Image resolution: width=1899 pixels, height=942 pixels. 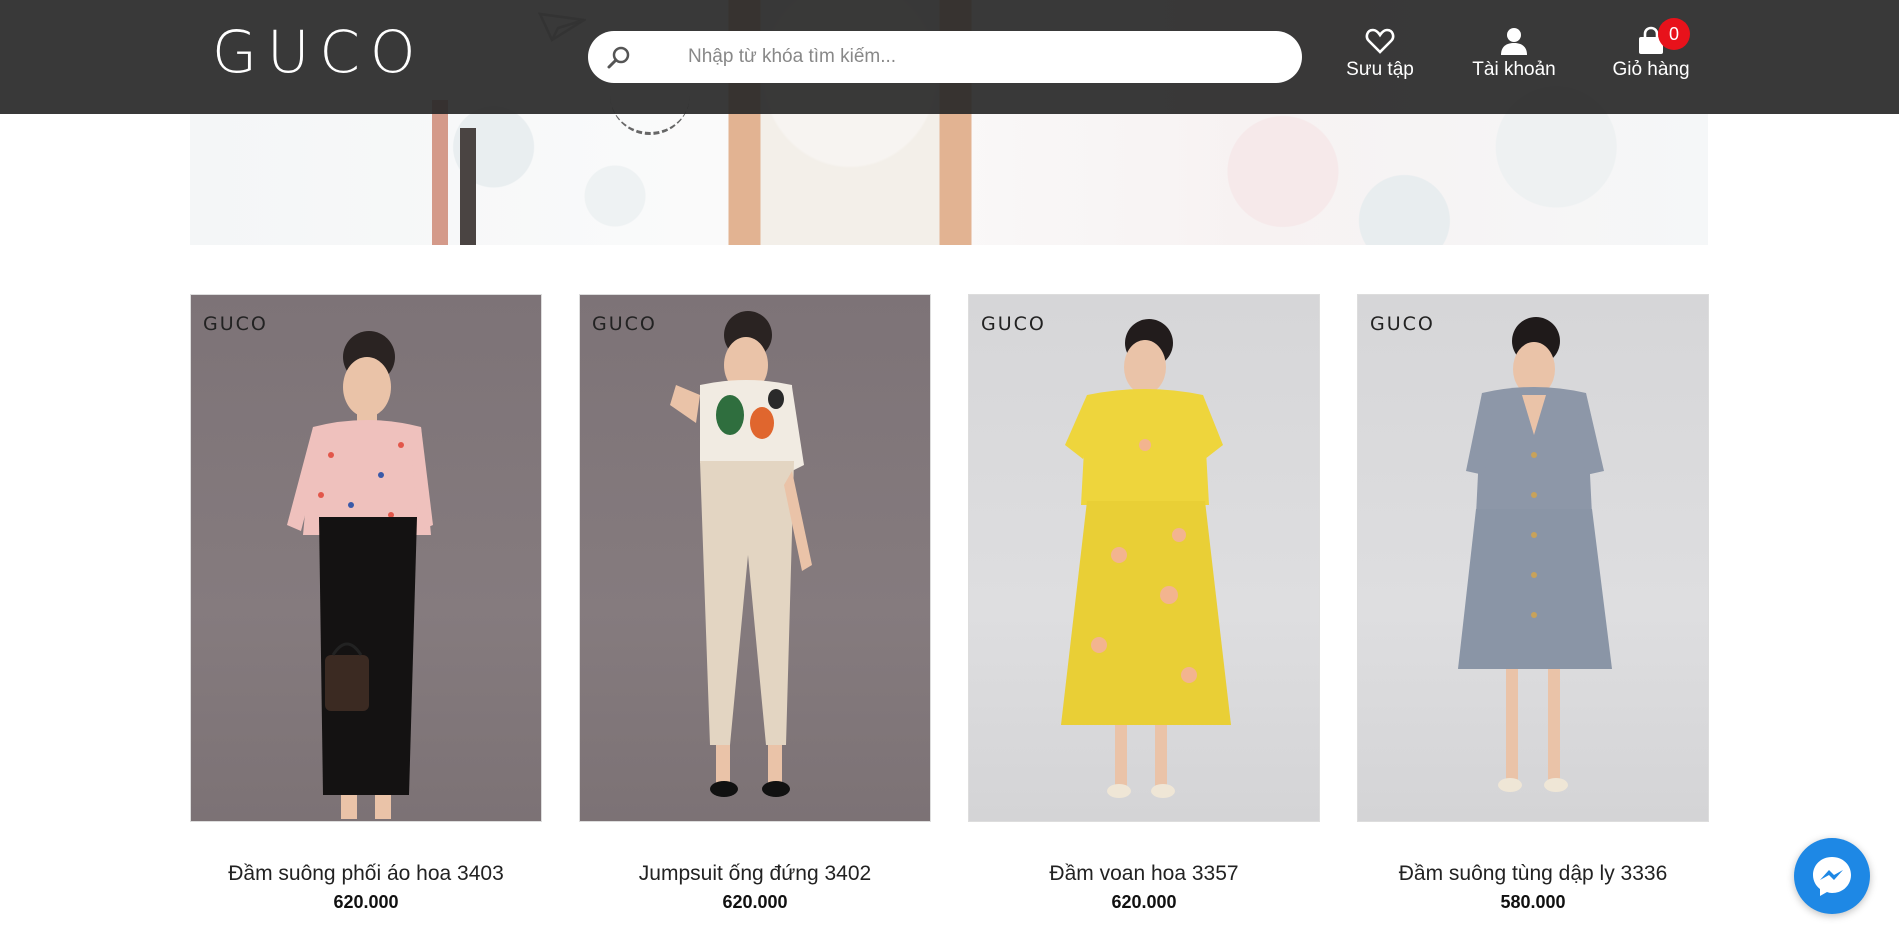 I want to click on messenger-icon, so click(x=1832, y=876).